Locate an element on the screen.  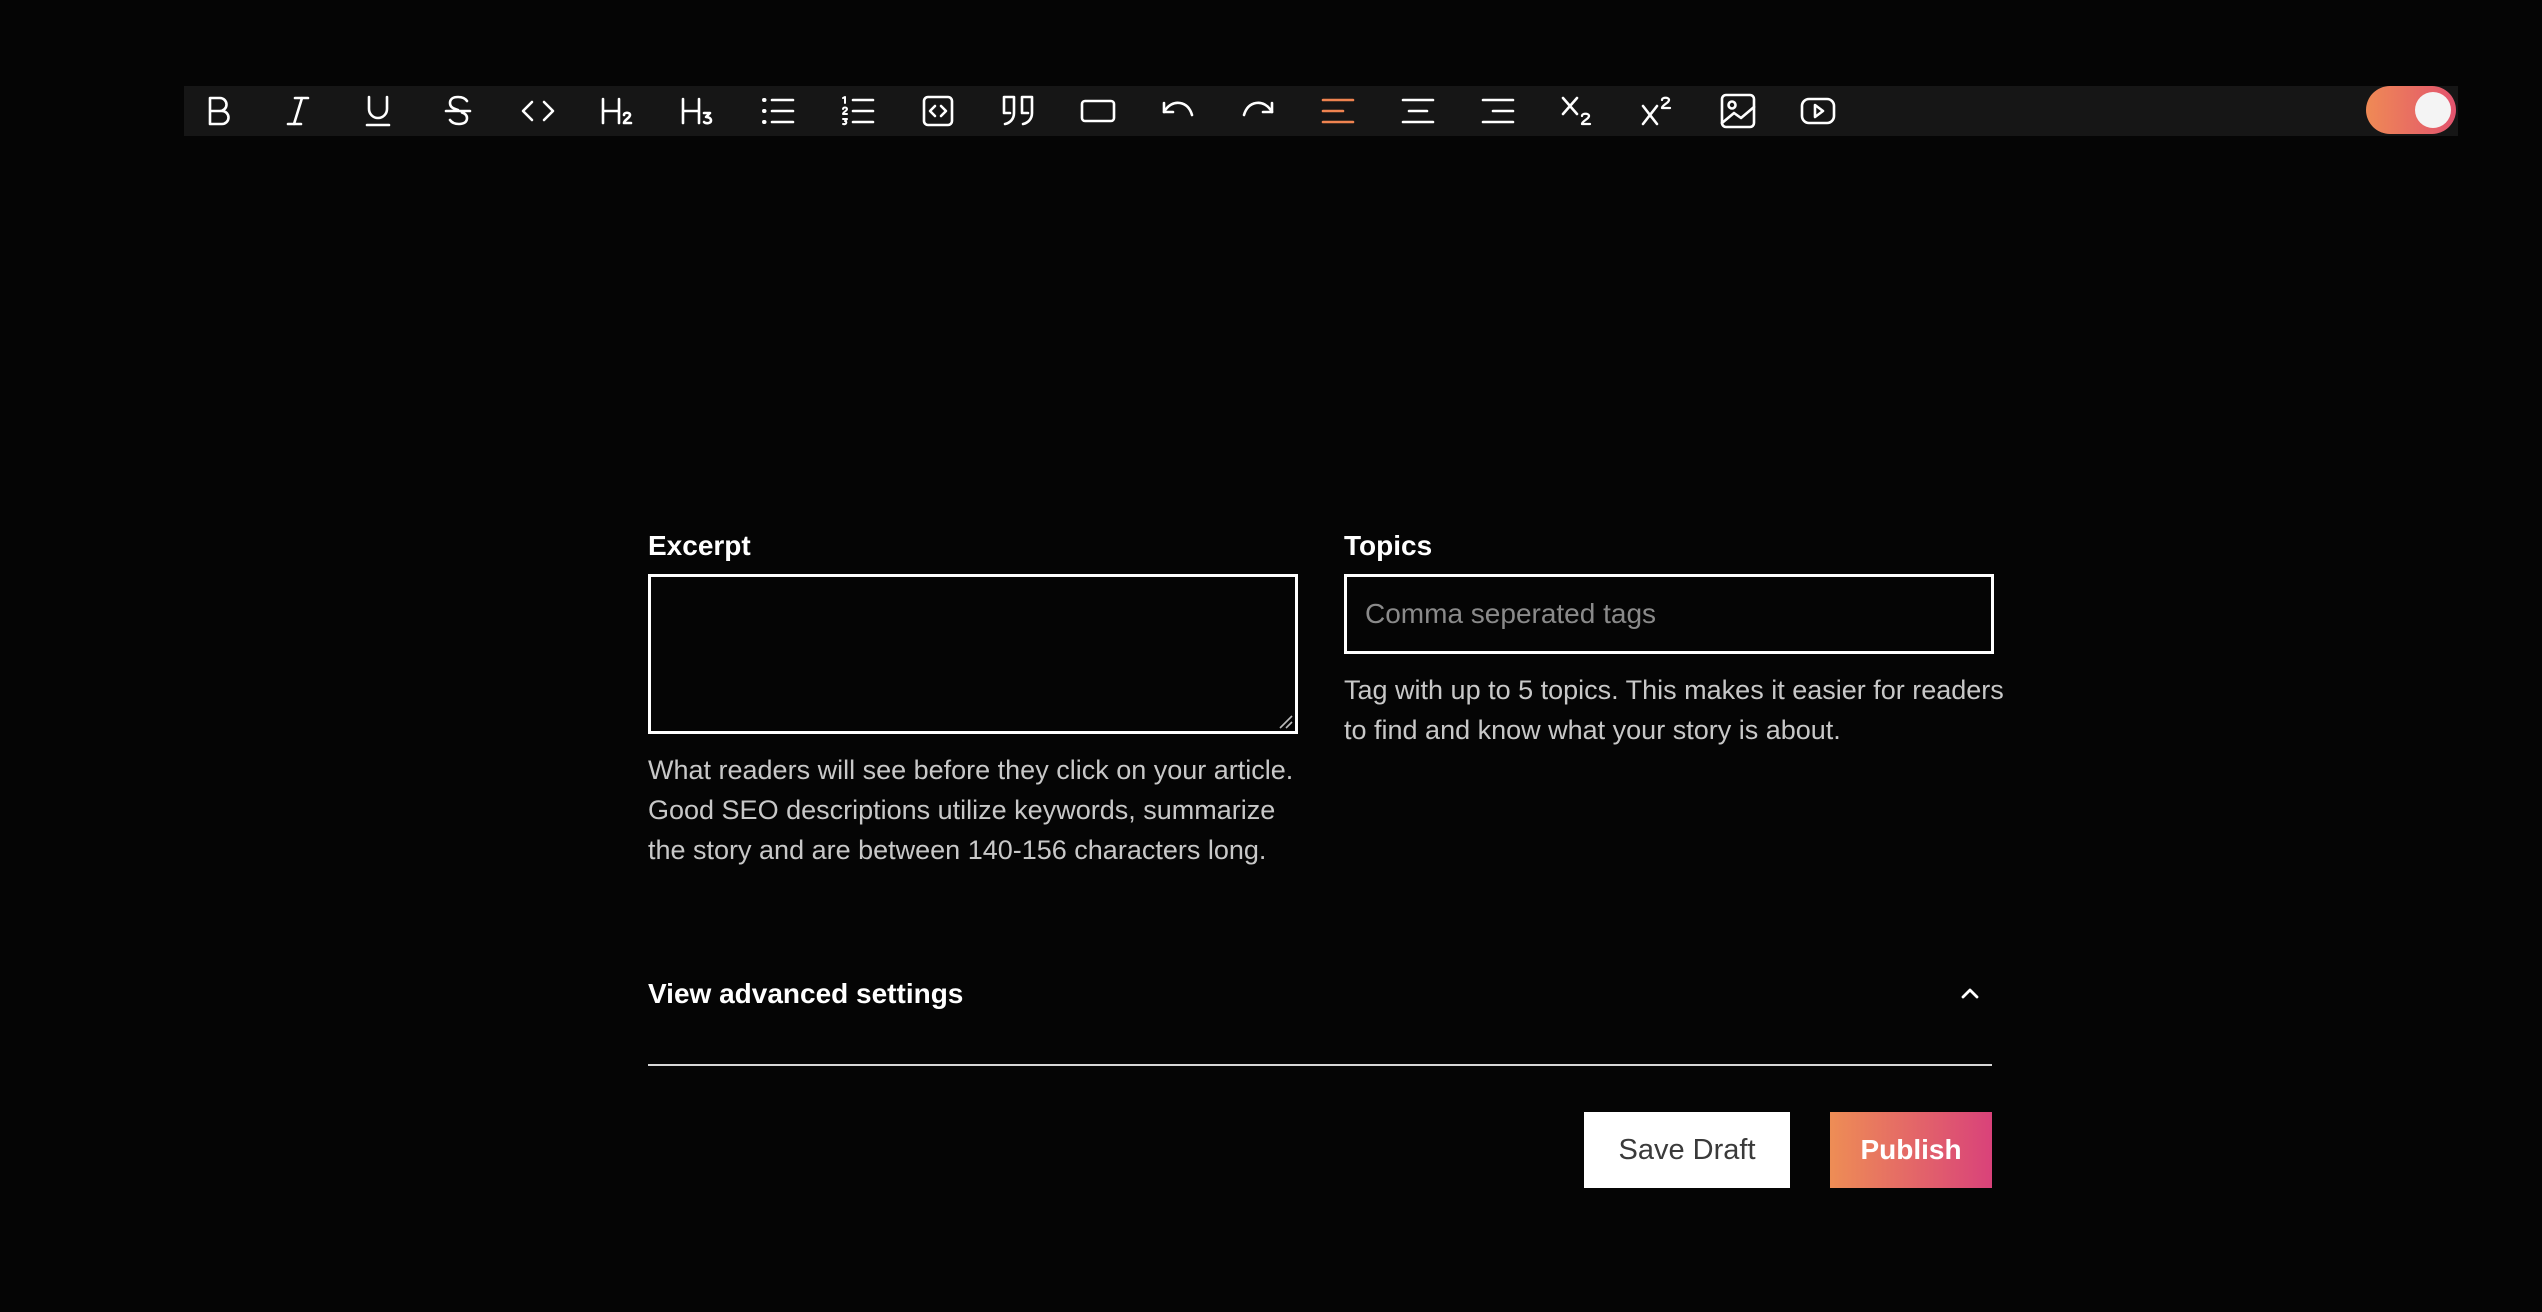
resize-handle-icon is located at coordinates (1285, 721).